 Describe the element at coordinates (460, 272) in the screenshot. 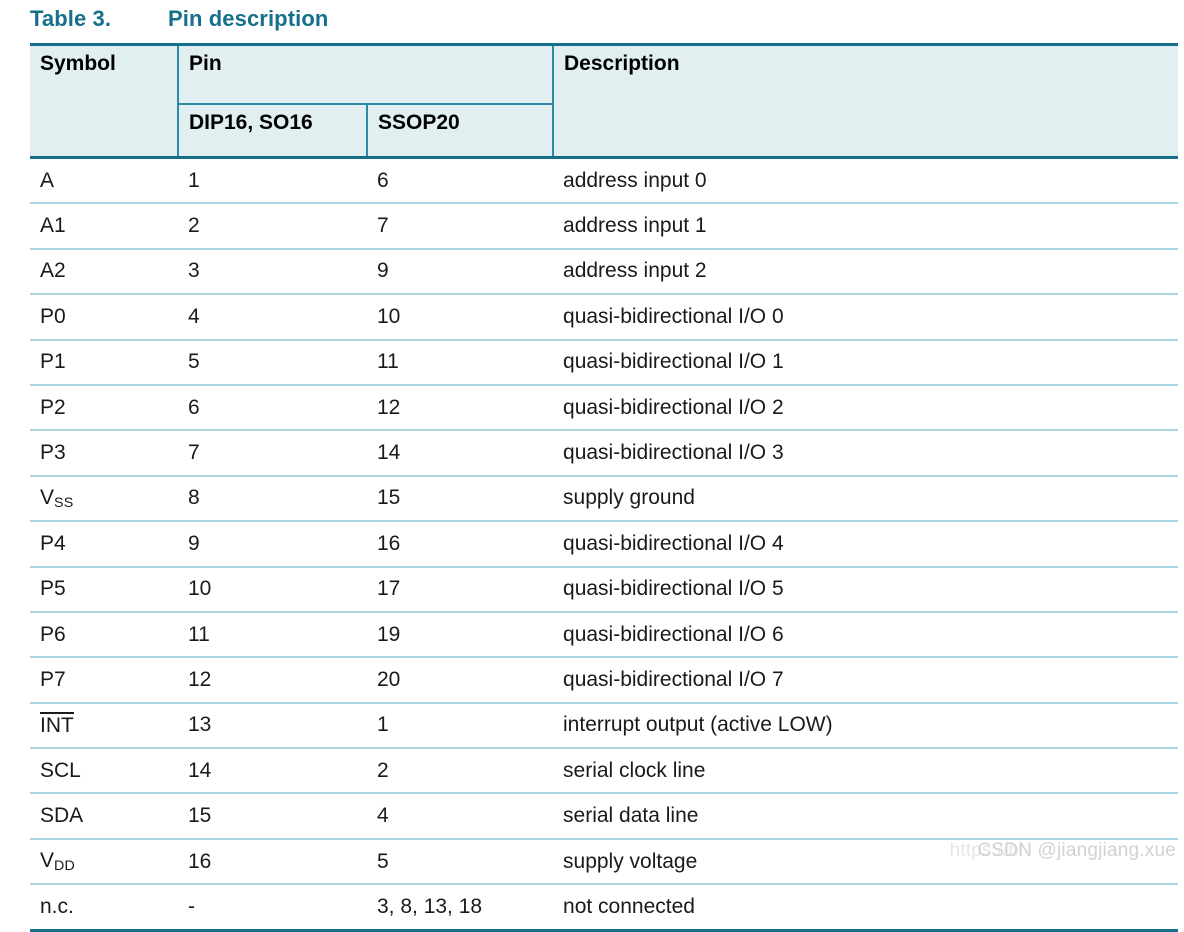

I see `cell-ssop20: 9` at that location.